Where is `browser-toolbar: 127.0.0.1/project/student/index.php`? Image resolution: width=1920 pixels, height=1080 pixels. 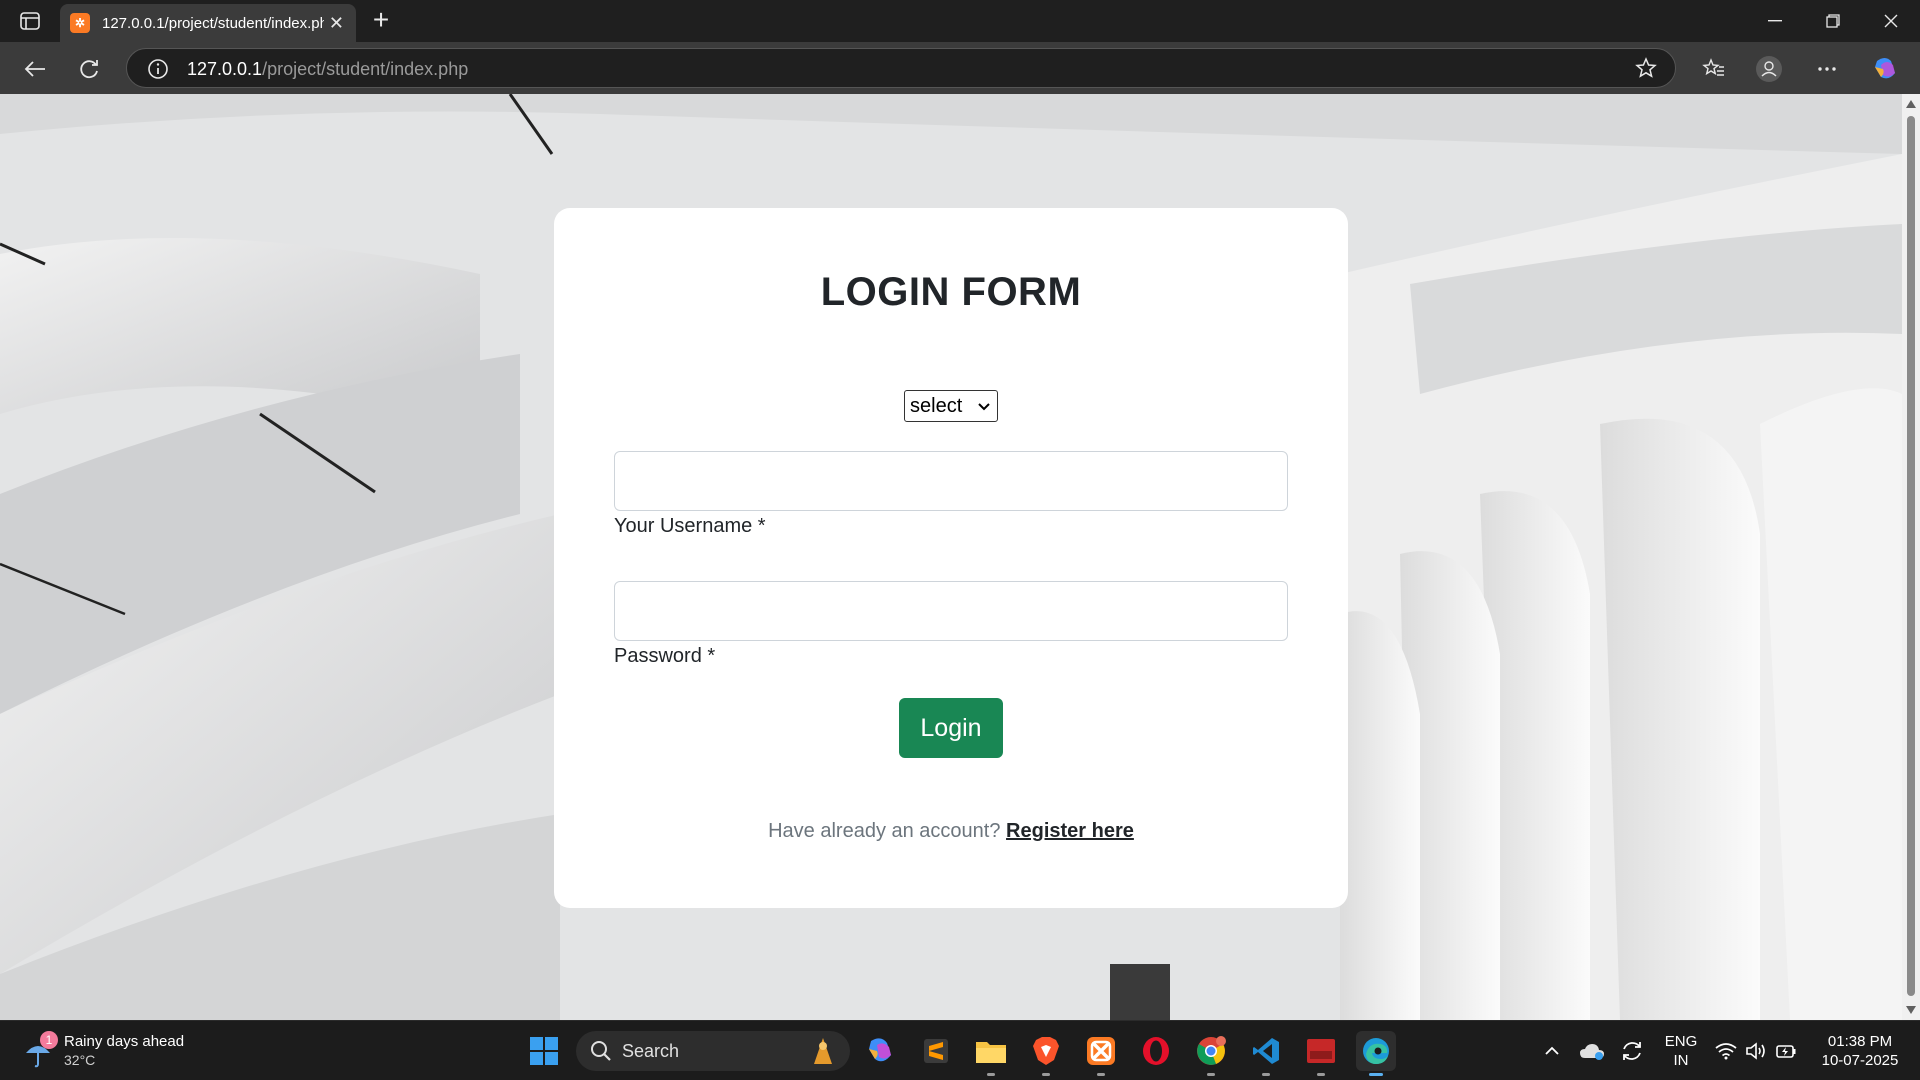
browser-toolbar: 127.0.0.1/project/student/index.php is located at coordinates (960, 68).